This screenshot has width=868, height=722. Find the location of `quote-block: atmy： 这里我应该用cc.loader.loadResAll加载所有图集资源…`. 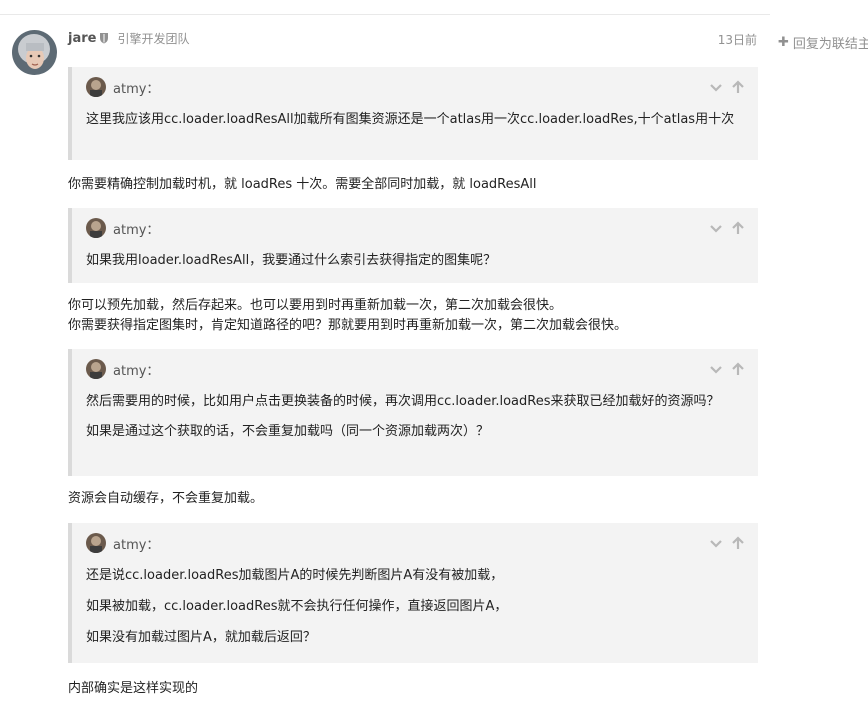

quote-block: atmy： 这里我应该用cc.loader.loadResAll加载所有图集资源… is located at coordinates (413, 113).